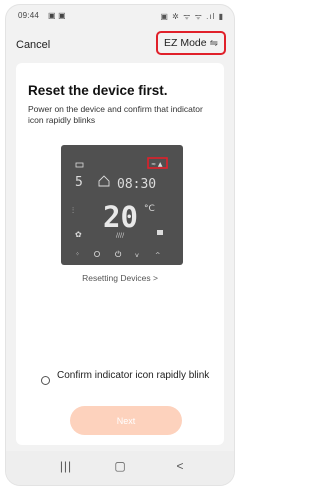 The image size is (320, 496). I want to click on ez-mode-button: EZ Mode ⇋, so click(191, 43).